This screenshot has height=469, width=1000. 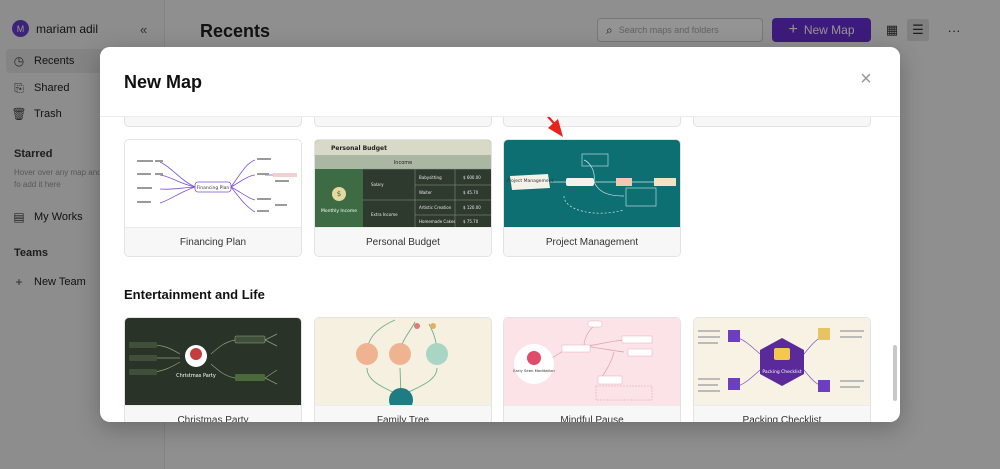 What do you see at coordinates (534, 370) in the screenshot?
I see `mindful-pause-center: Early Seen Meditation` at bounding box center [534, 370].